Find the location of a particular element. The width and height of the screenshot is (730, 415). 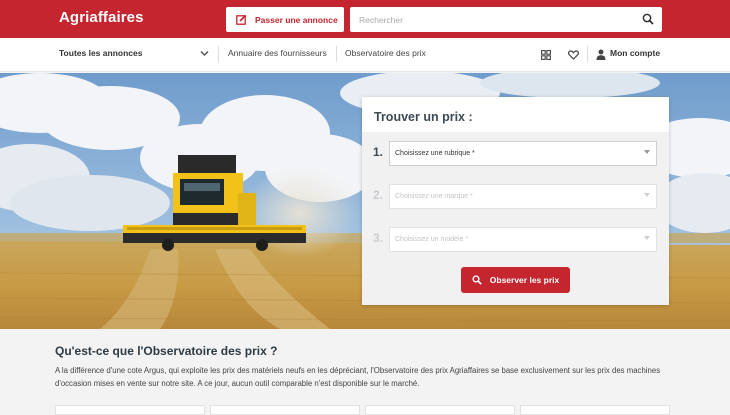

top-bar: Agriaffaires Passer une annonce is located at coordinates (365, 19).